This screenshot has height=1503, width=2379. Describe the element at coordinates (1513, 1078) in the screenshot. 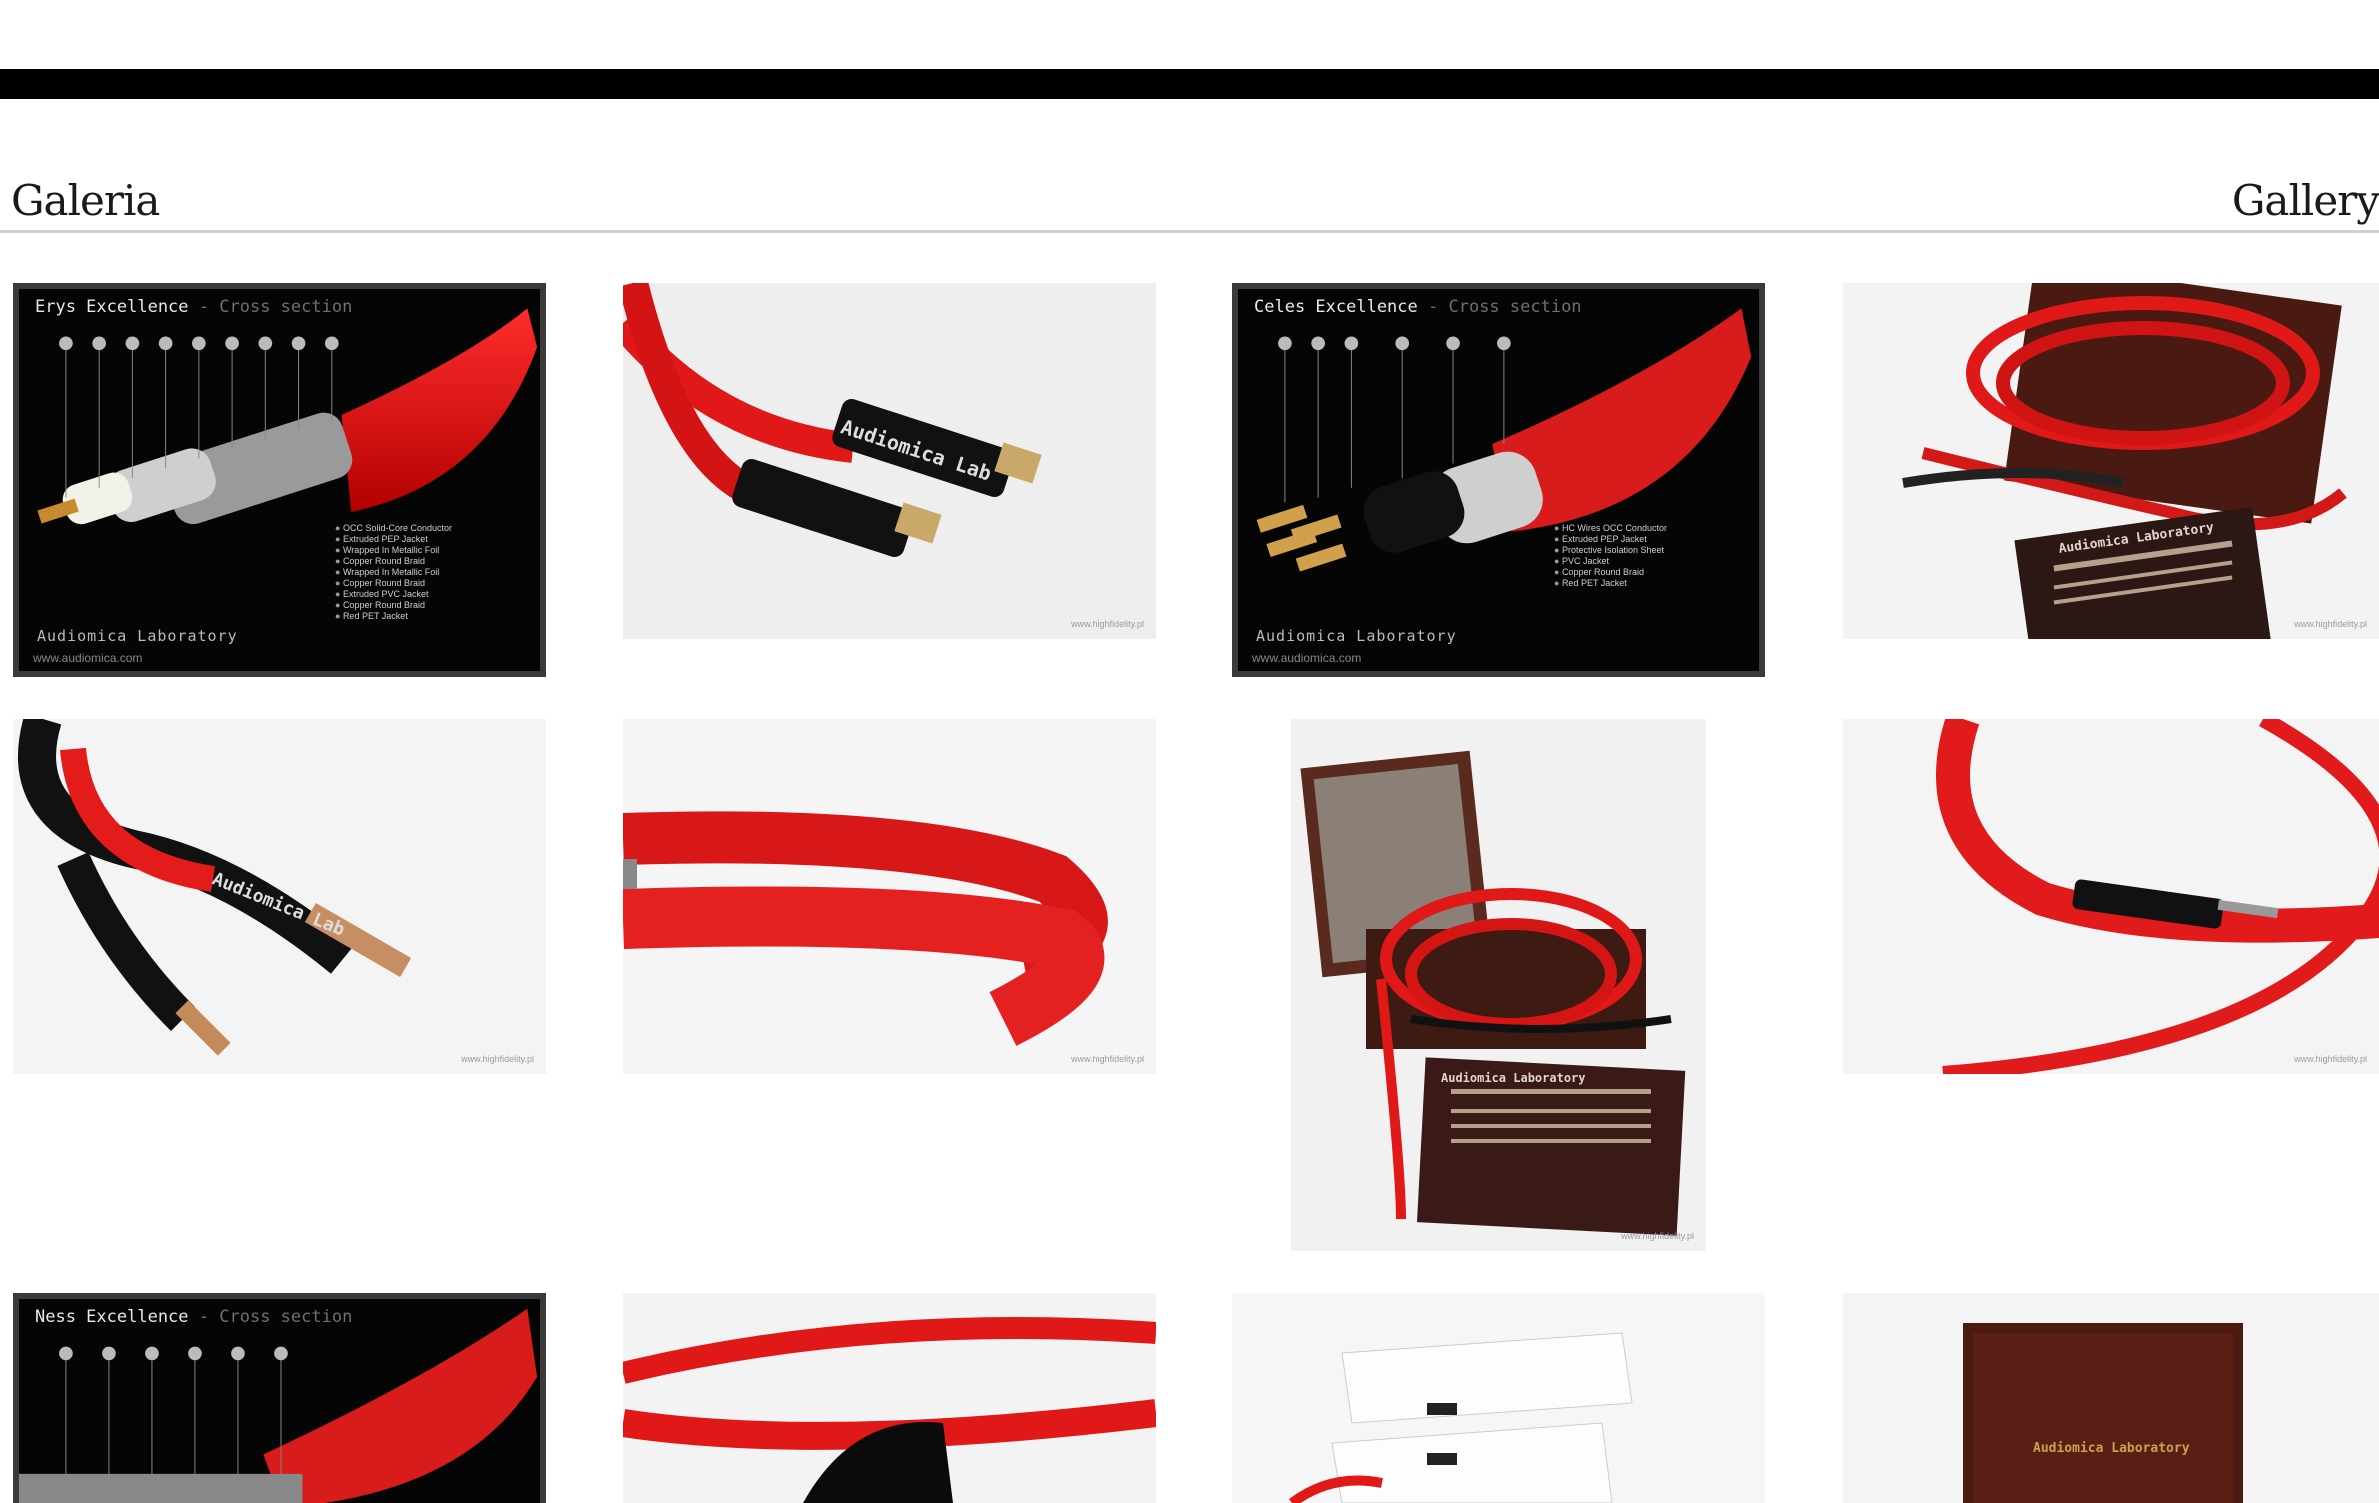

I see `document-brand-label: Audiomica Laboratory` at that location.